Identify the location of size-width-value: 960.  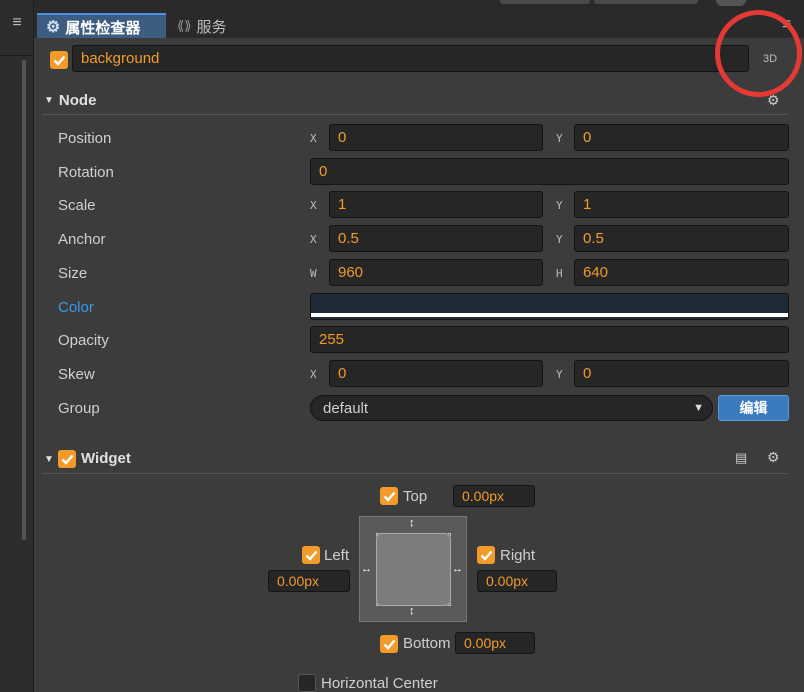
(351, 272).